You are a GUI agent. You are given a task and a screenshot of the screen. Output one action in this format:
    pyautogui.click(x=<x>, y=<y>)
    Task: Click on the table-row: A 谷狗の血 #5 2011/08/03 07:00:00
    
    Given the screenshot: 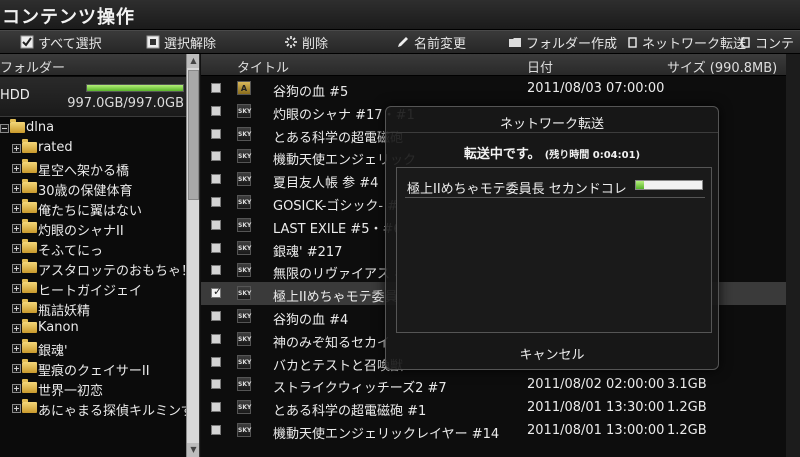 What is the action you would take?
    pyautogui.click(x=500, y=88)
    